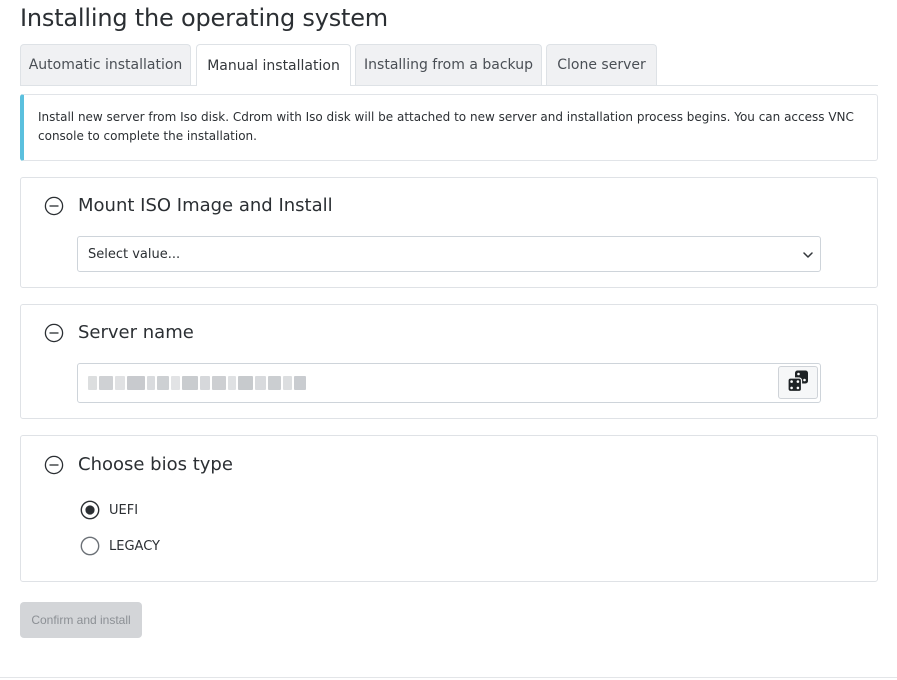 This screenshot has width=897, height=680. I want to click on tab-installing-from-backup: Installing from a backup, so click(448, 64).